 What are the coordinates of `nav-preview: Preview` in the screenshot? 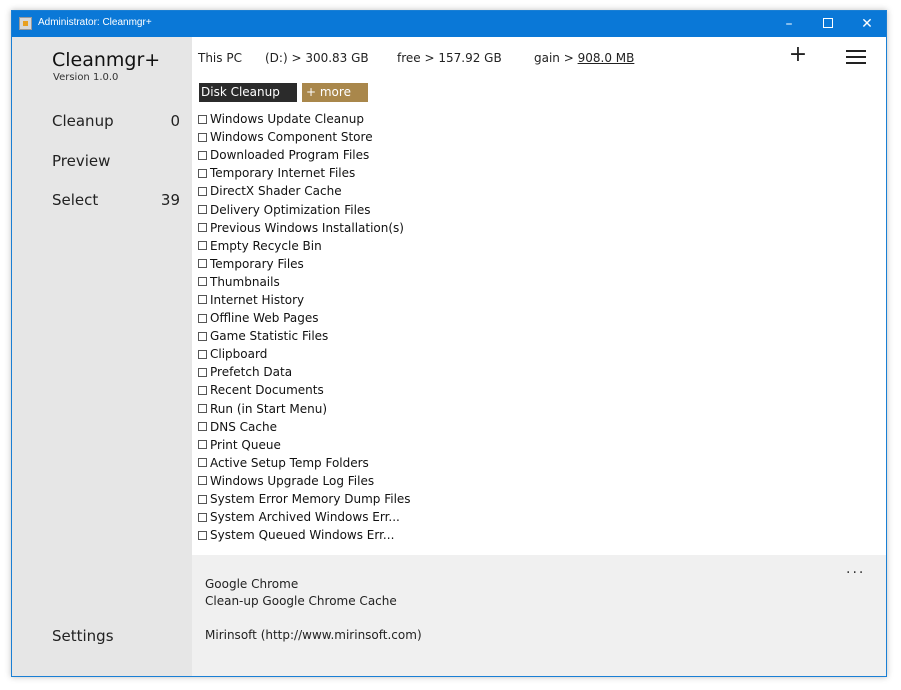 It's located at (116, 161).